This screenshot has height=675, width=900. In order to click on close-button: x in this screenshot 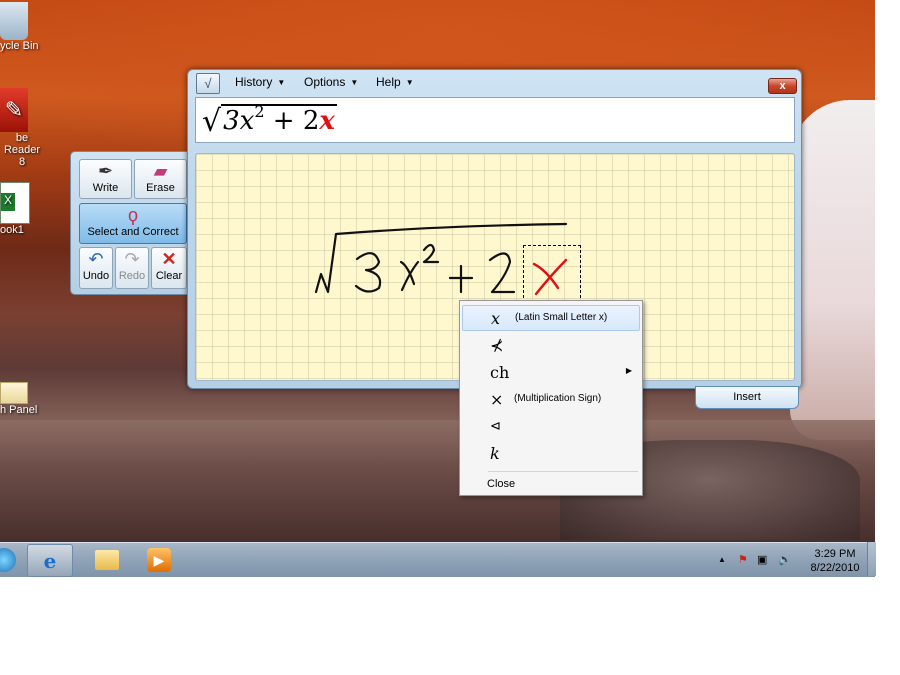, I will do `click(782, 86)`.